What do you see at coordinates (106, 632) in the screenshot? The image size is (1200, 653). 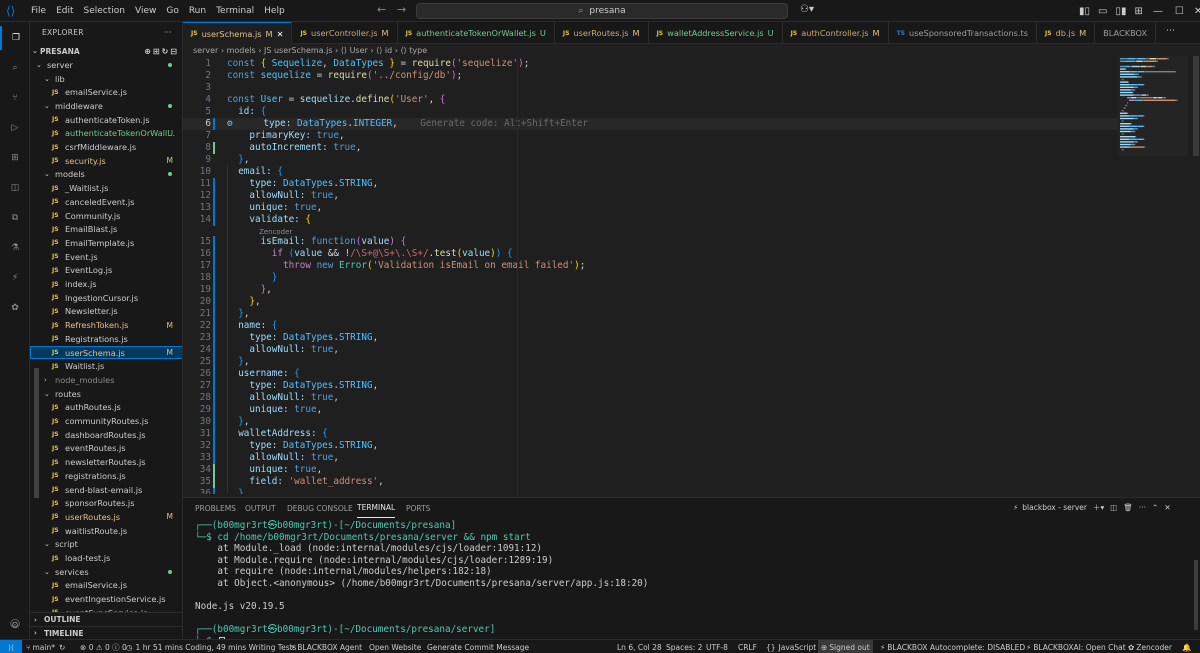 I see `timeline-section: › TIMELINE` at bounding box center [106, 632].